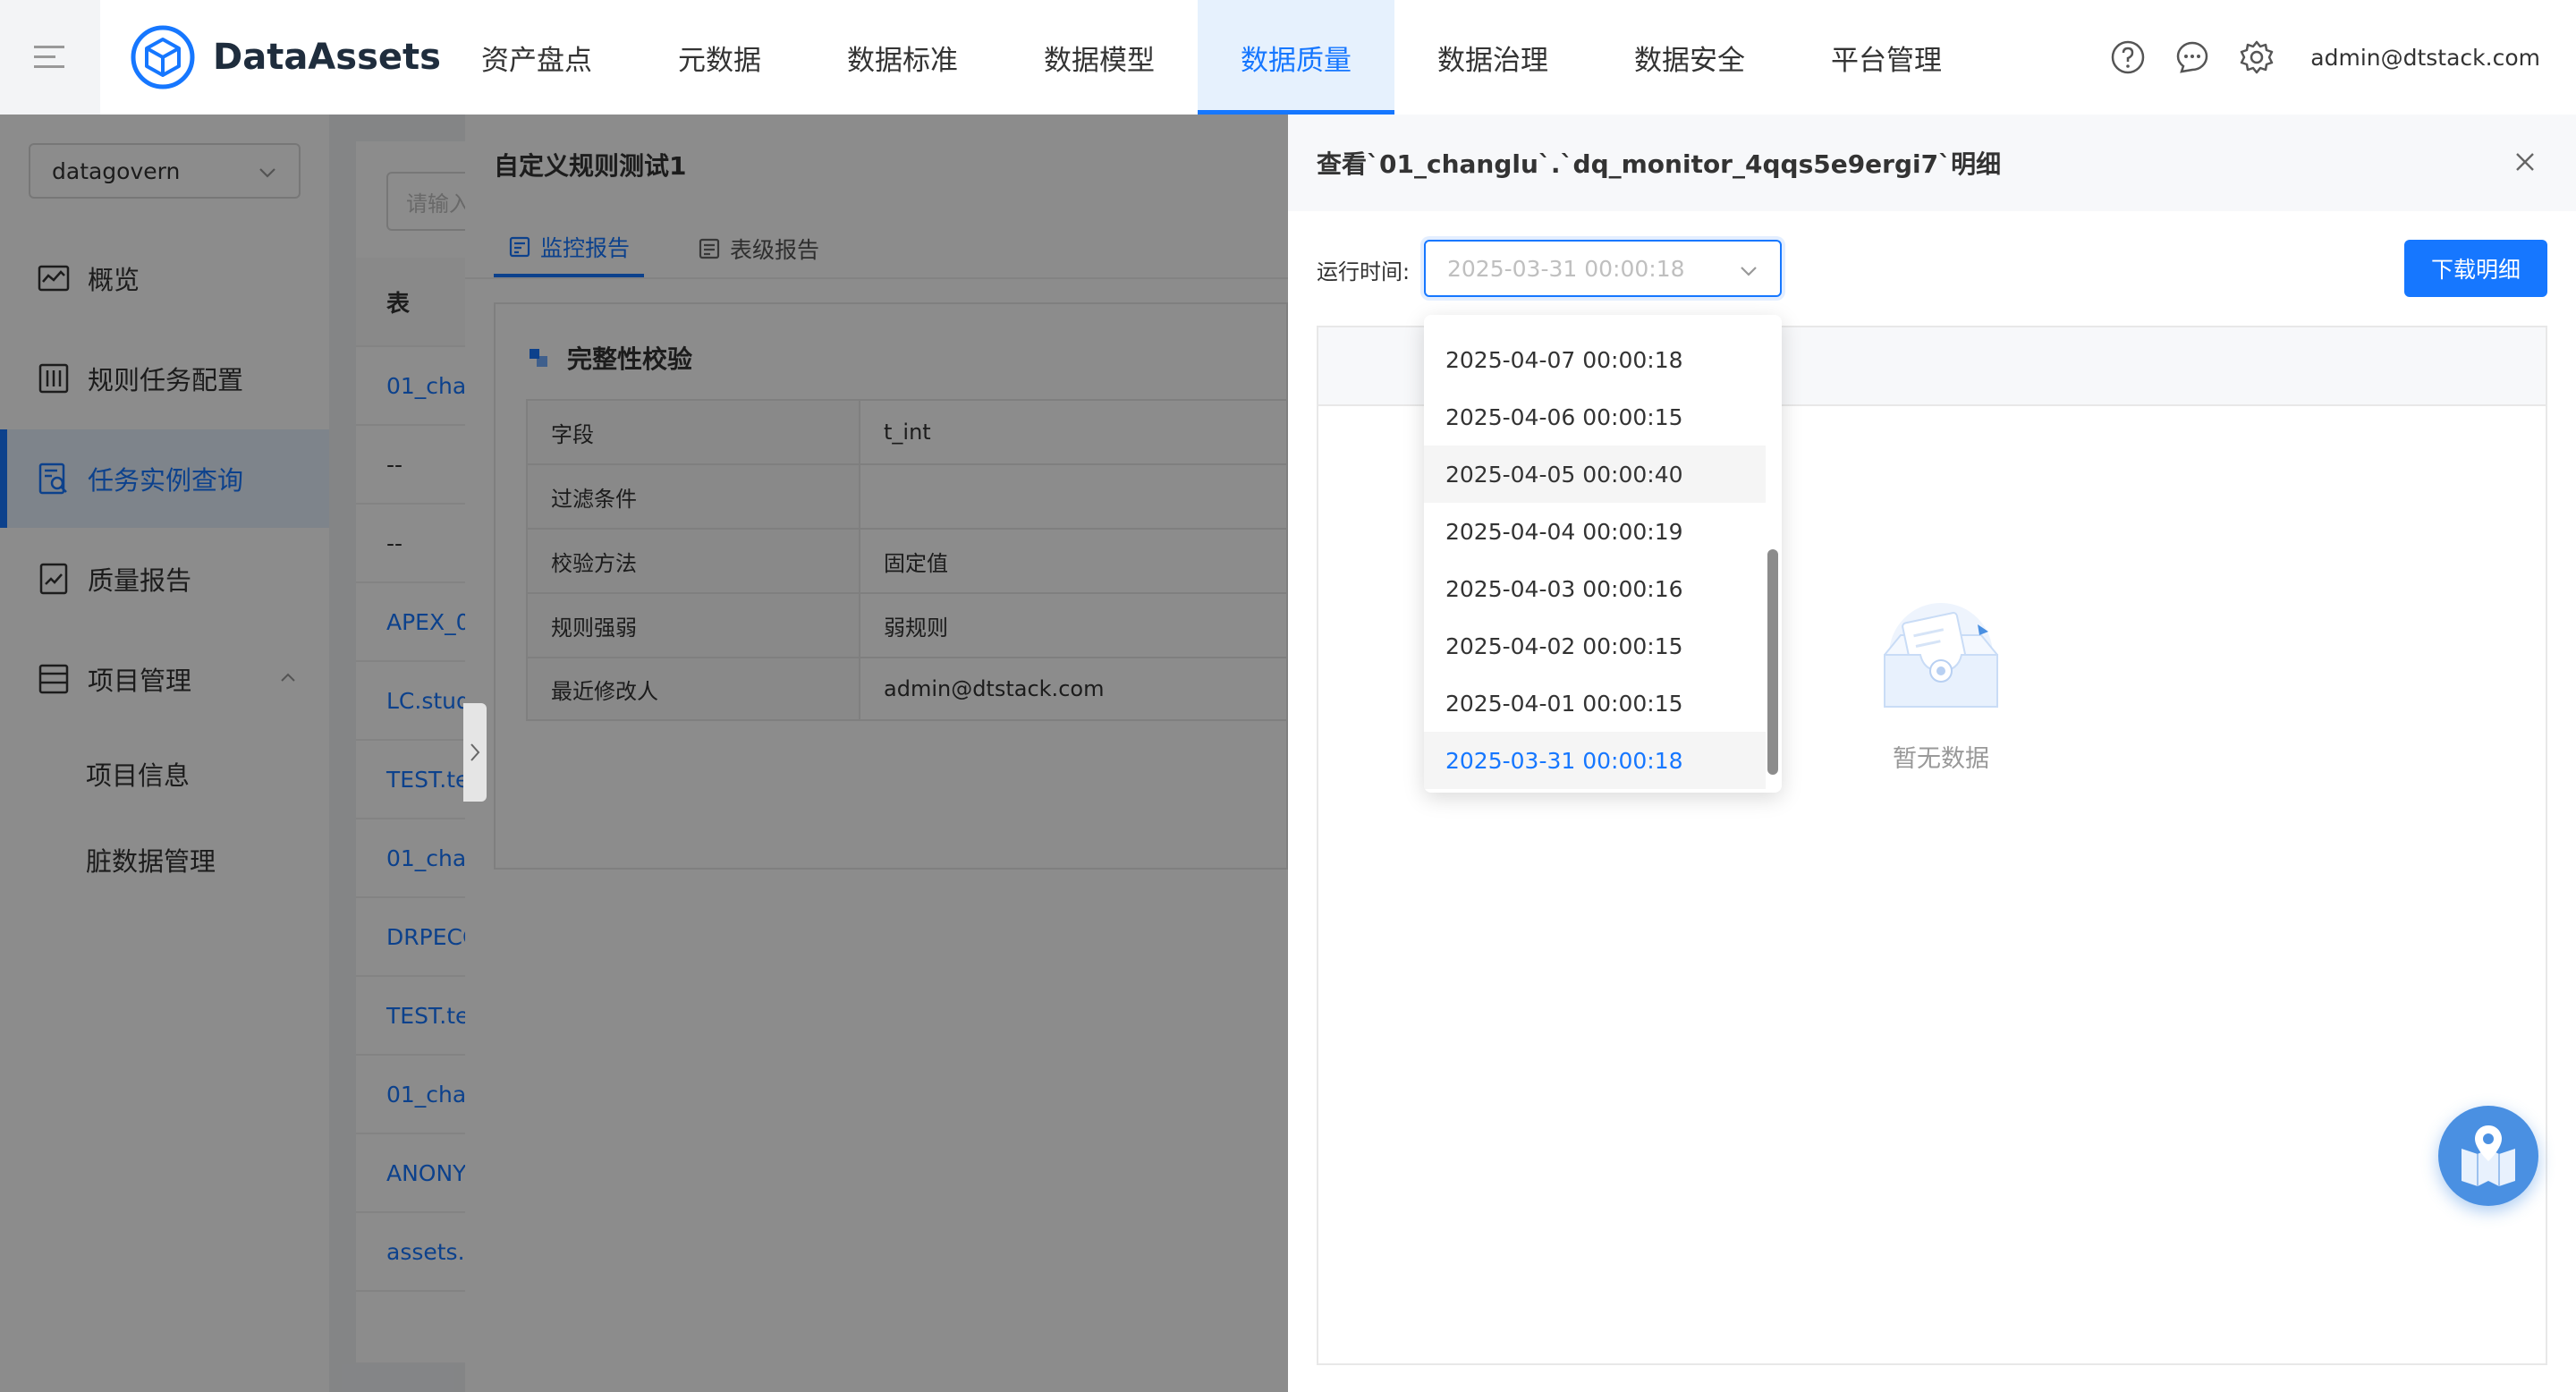  I want to click on menu-icon, so click(49, 57).